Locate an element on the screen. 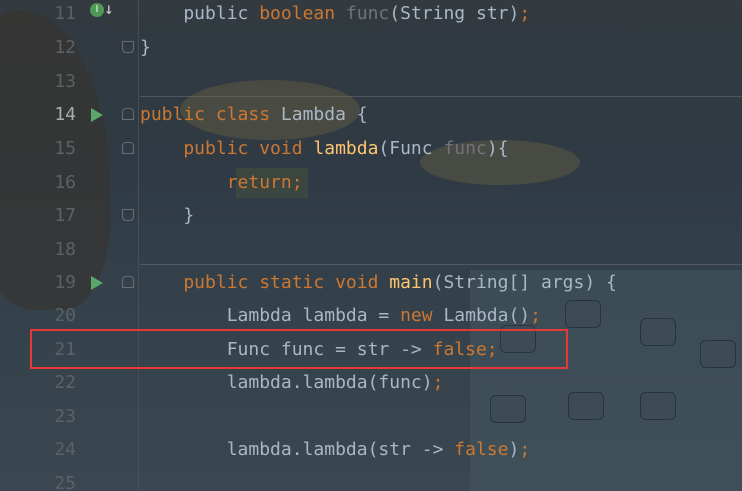 The height and width of the screenshot is (491, 742). line-number: 18 is located at coordinates (65, 249).